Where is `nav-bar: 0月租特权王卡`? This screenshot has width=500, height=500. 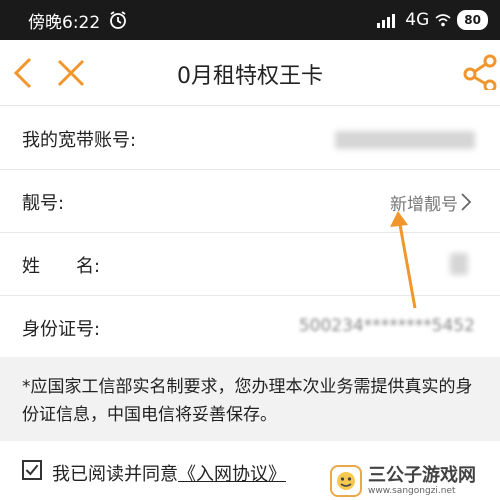
nav-bar: 0月租特权王卡 is located at coordinates (250, 73).